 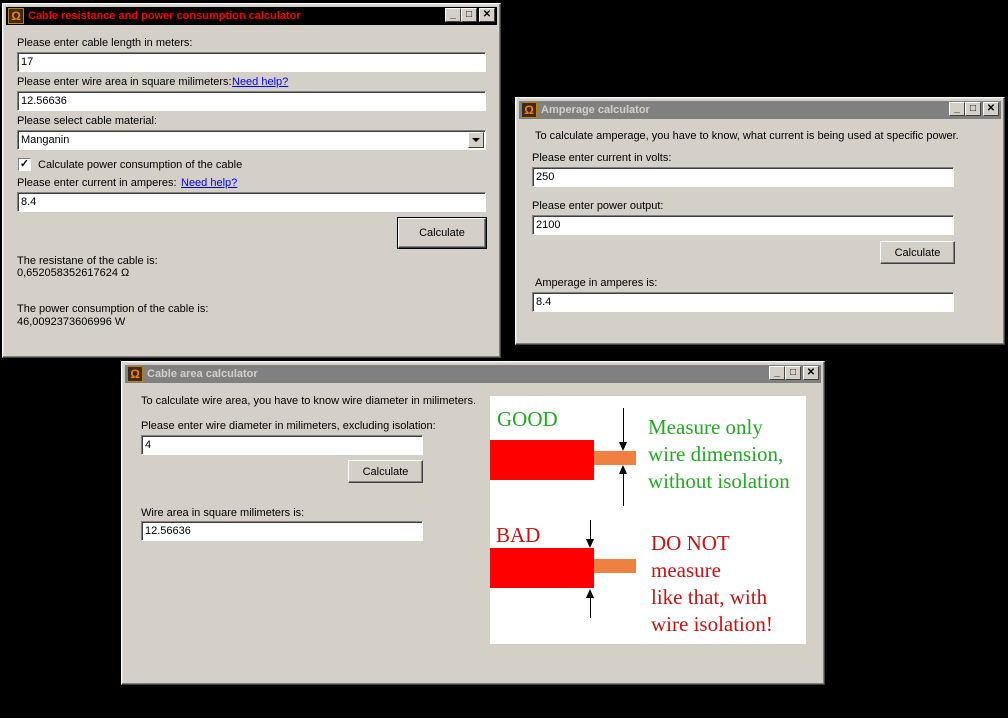 I want to click on dropdown-button, so click(x=476, y=140).